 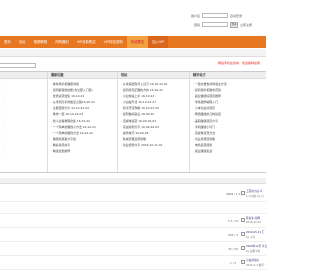 I want to click on list-item: · 创业经验分享 2016-10-11-01, so click(x=154, y=145).